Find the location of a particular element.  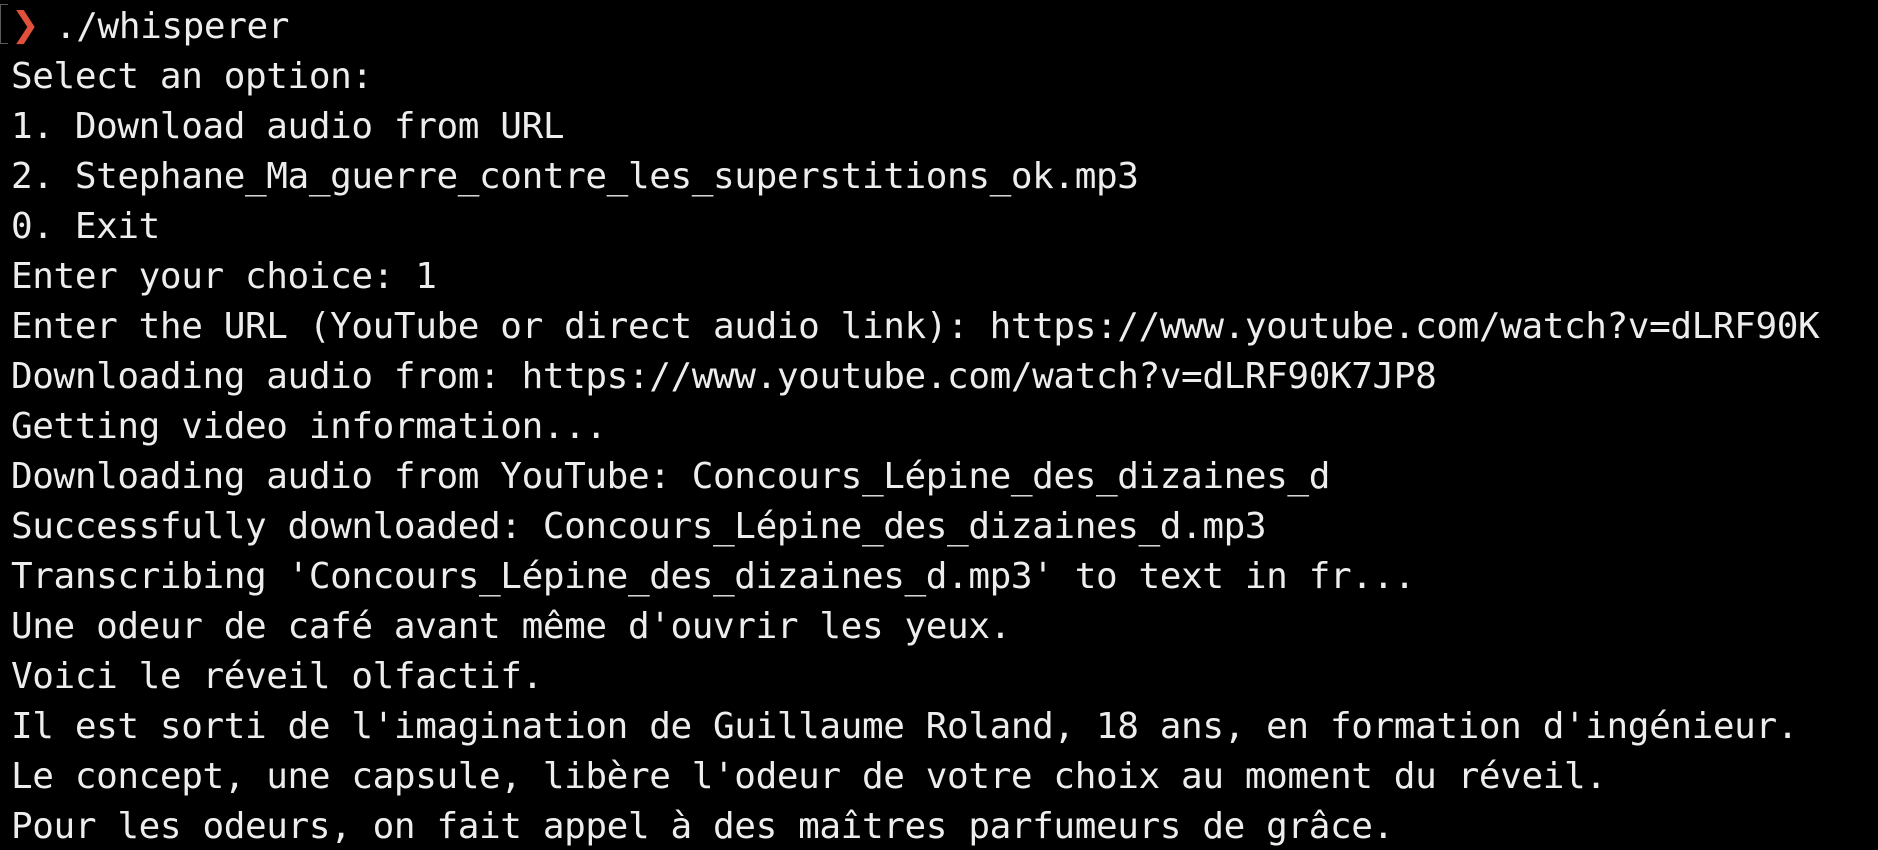

output-line-option-0: 0. Exit is located at coordinates (85, 226).